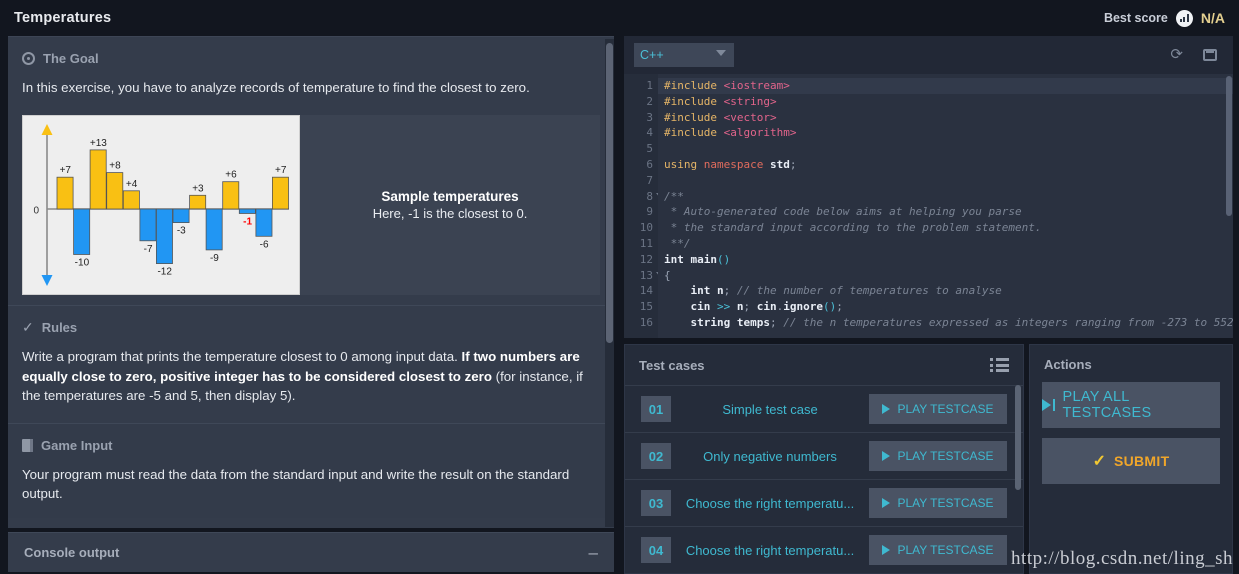 The width and height of the screenshot is (1239, 574). What do you see at coordinates (1176, 54) in the screenshot?
I see `refresh-icon: ⟳` at bounding box center [1176, 54].